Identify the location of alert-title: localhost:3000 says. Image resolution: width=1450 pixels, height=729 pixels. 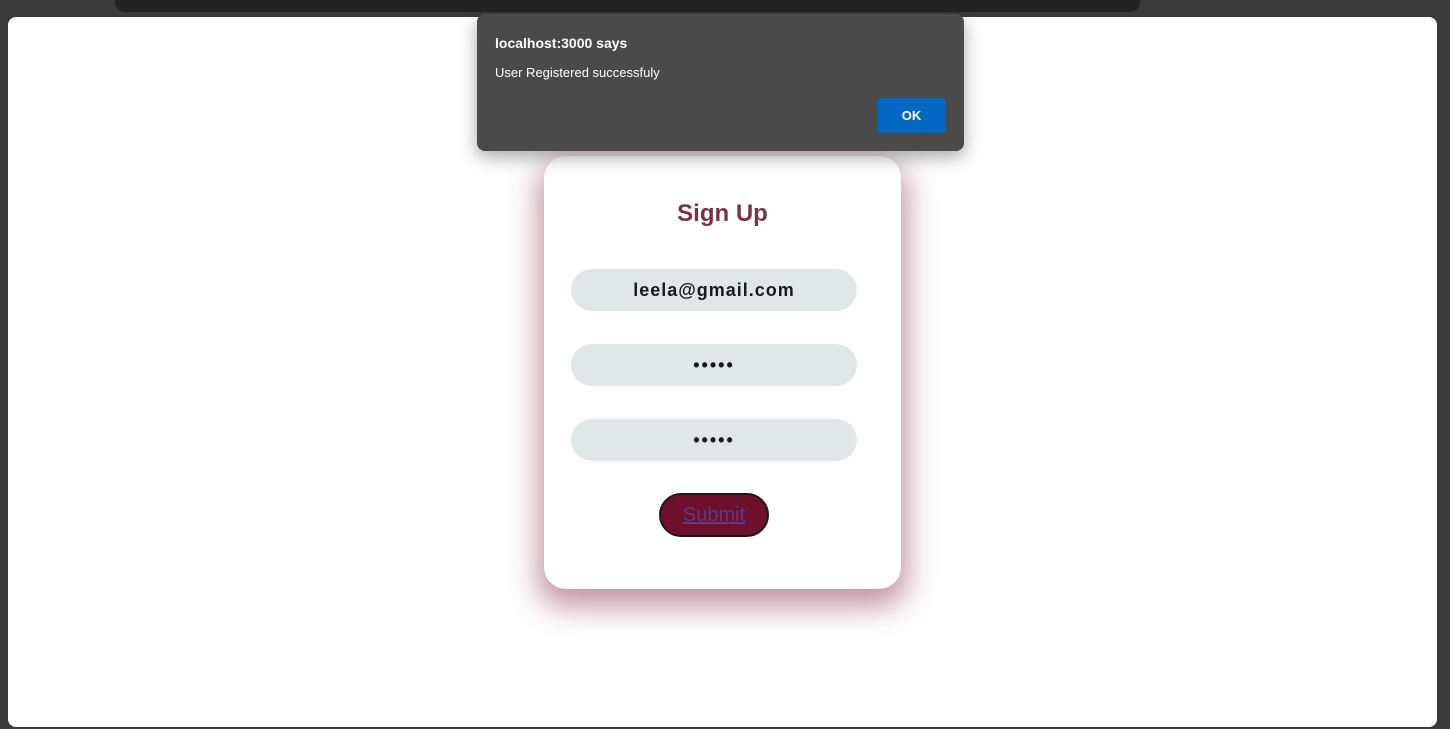
(561, 43).